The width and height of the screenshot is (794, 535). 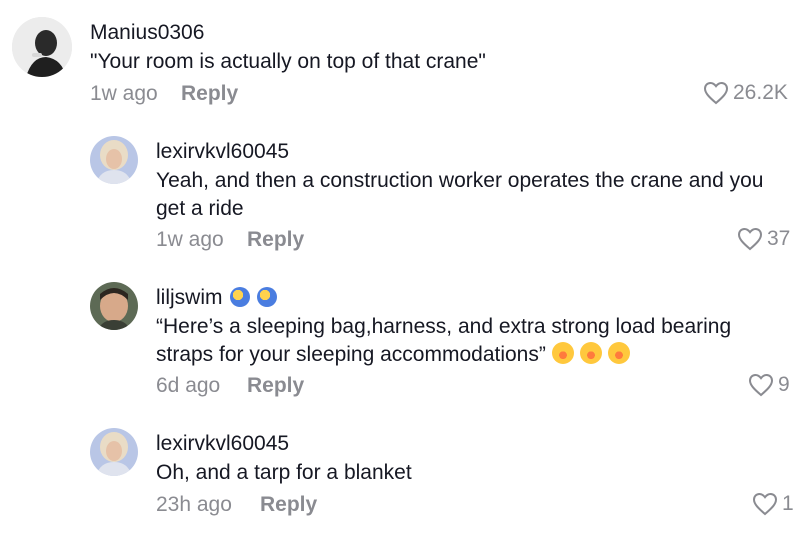 I want to click on comment-text: Oh, and a tarp for a blanket, so click(x=284, y=472).